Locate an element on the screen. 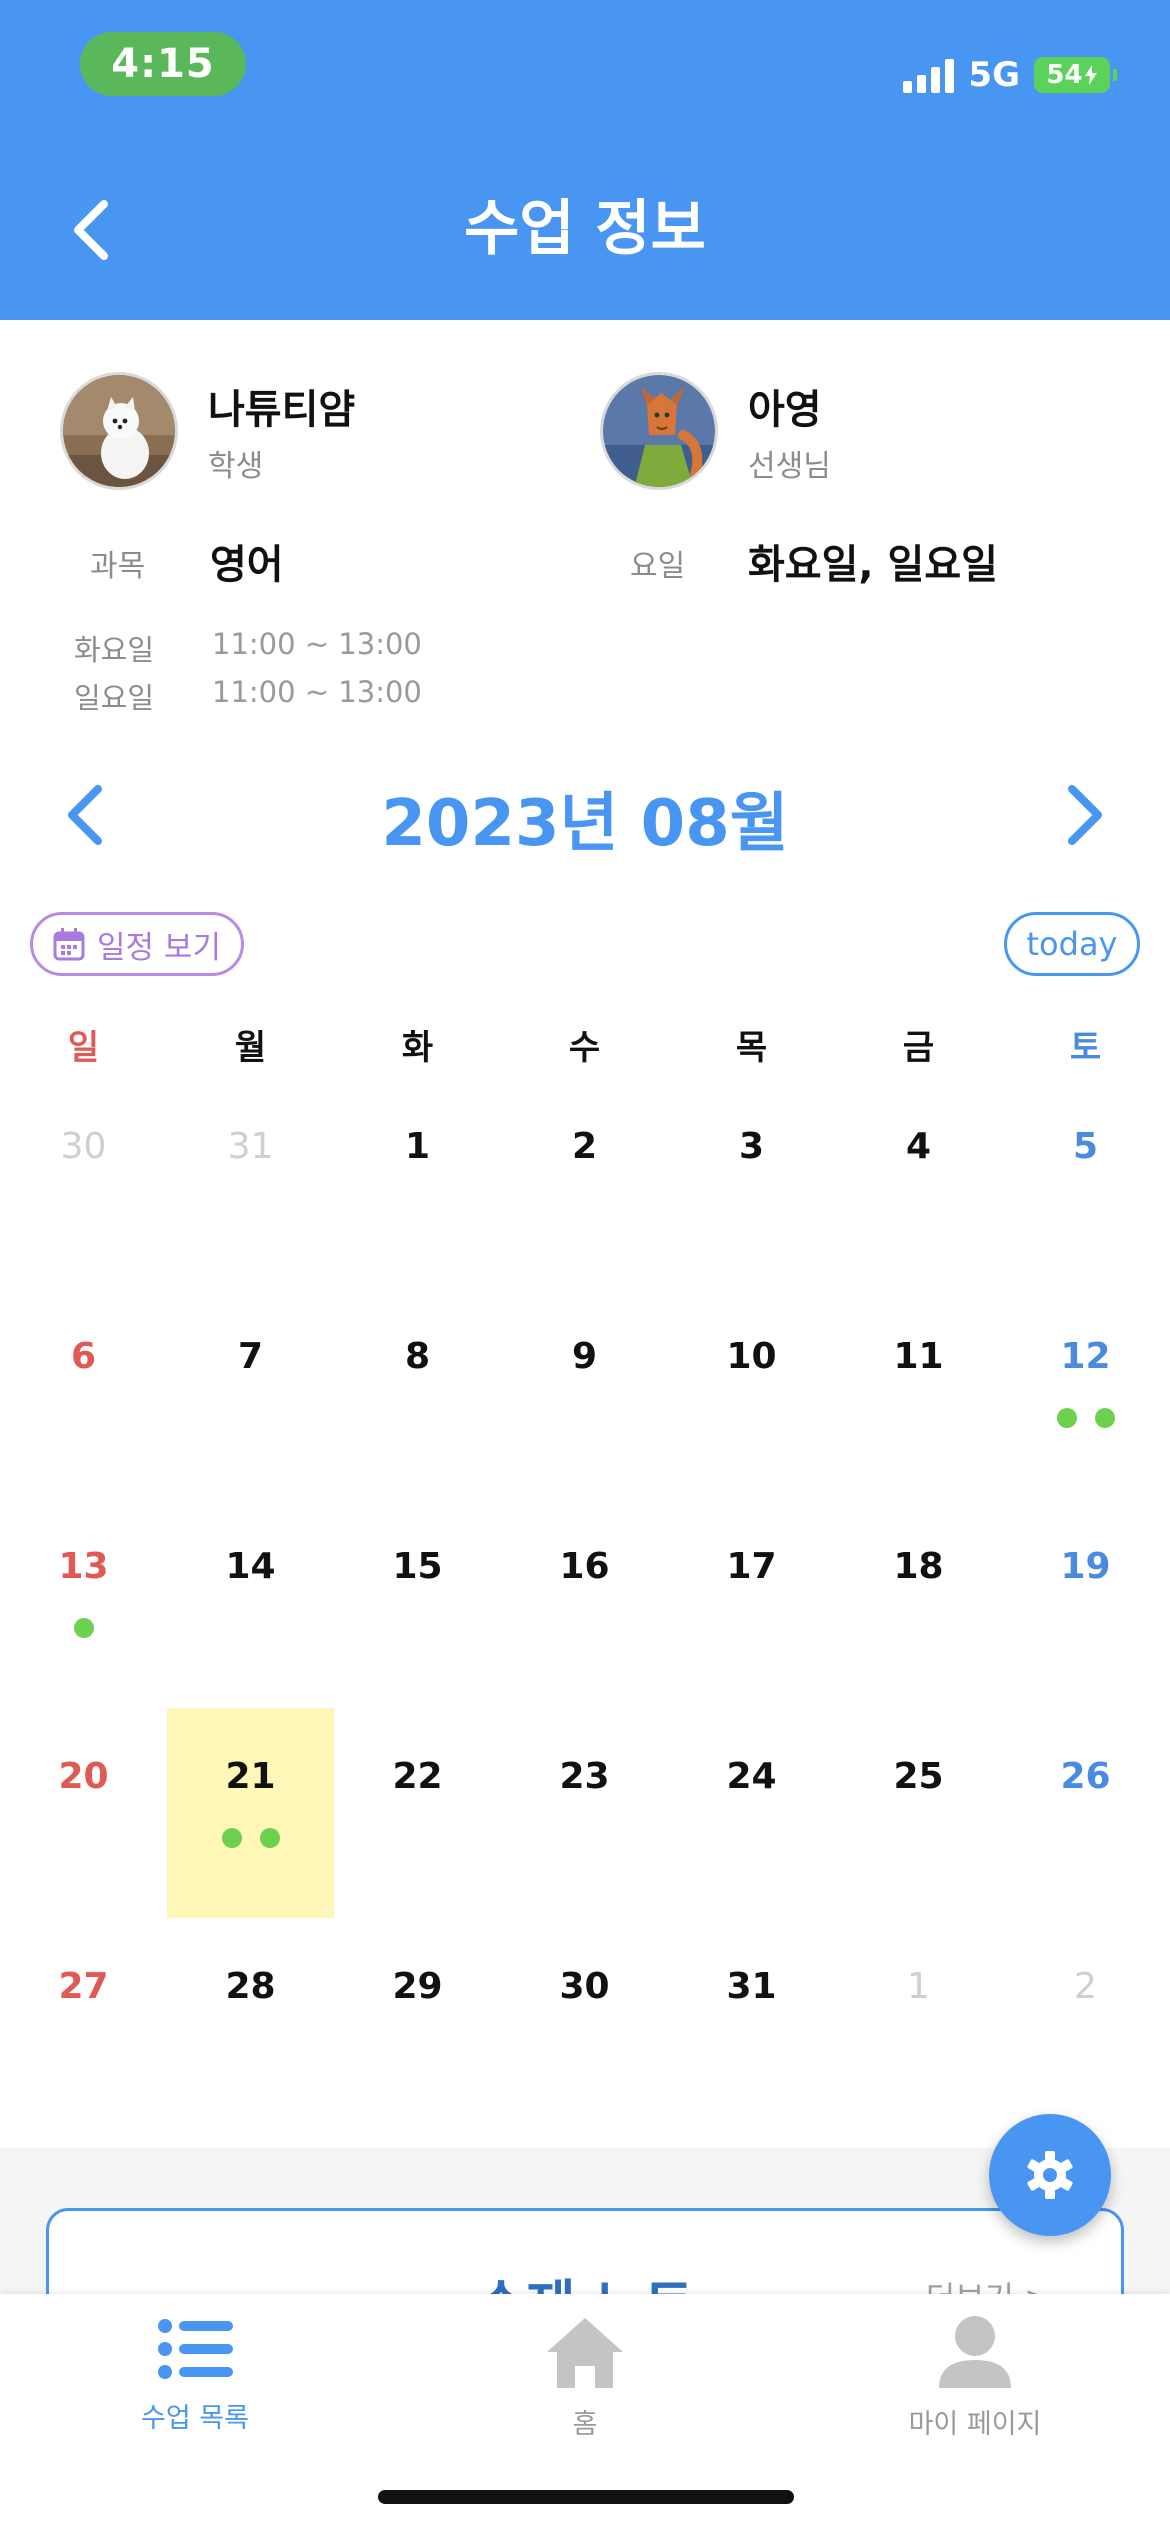  day-number: 31 is located at coordinates (751, 1986).